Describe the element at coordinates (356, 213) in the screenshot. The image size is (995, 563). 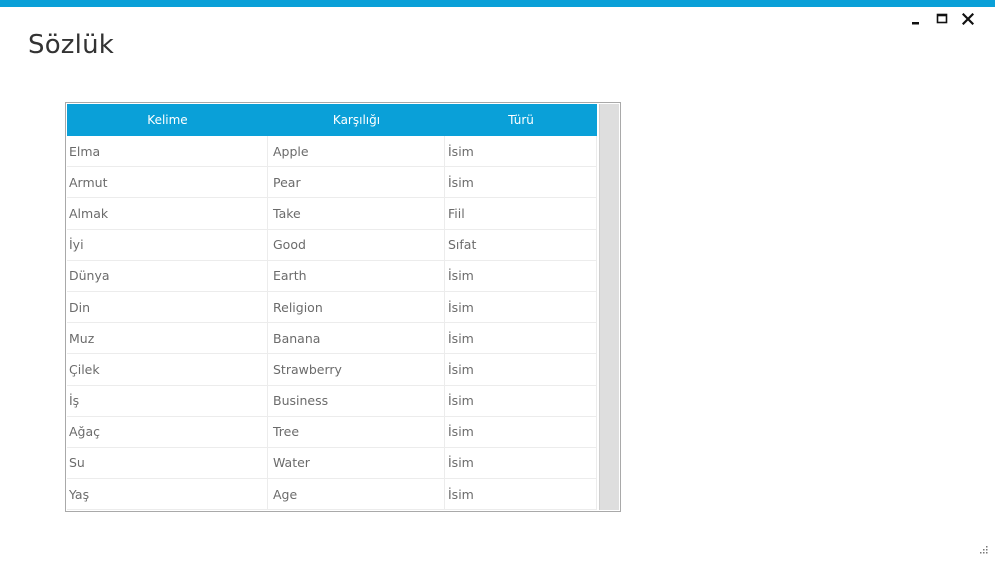
I see `cell-meaning: Take` at that location.